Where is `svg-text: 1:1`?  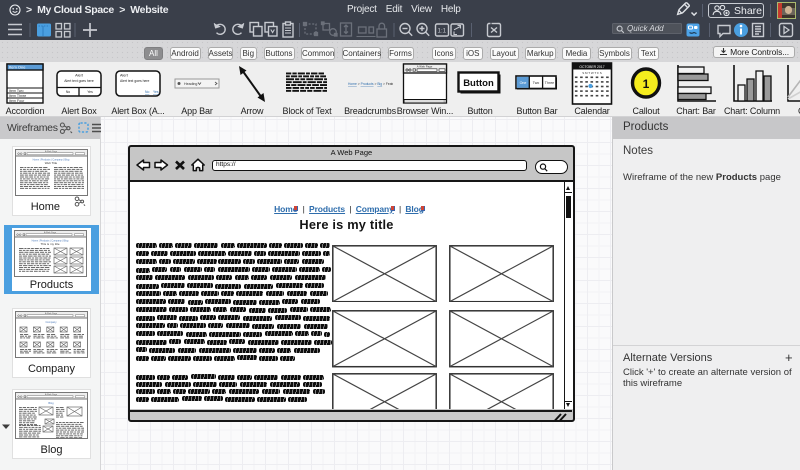 svg-text: 1:1 is located at coordinates (442, 30).